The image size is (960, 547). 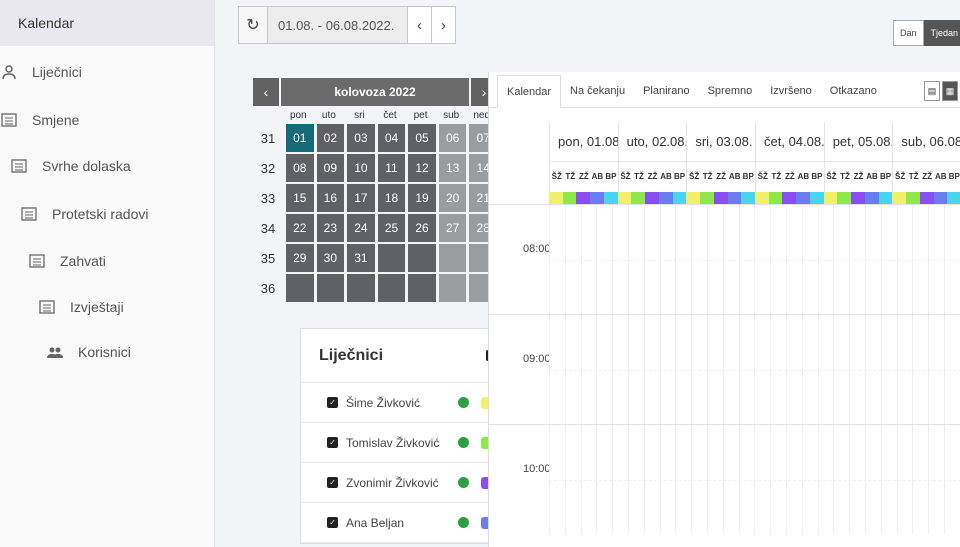 What do you see at coordinates (422, 228) in the screenshot?
I see `calendar-day: 26` at bounding box center [422, 228].